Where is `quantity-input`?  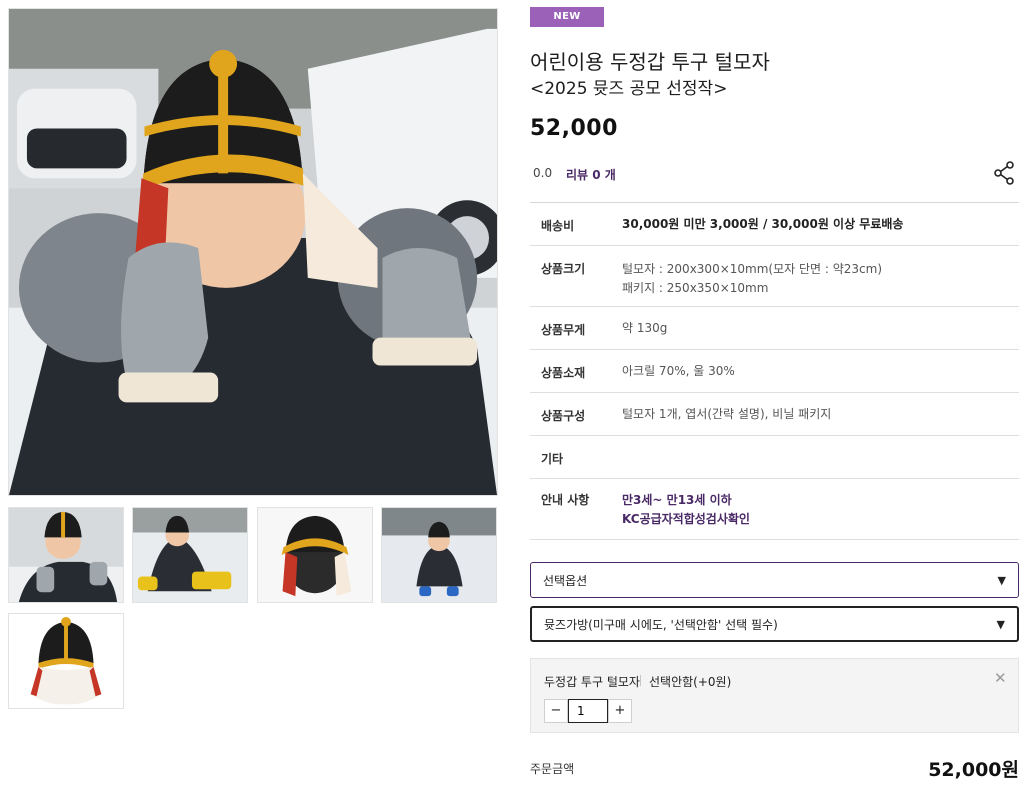 quantity-input is located at coordinates (588, 711).